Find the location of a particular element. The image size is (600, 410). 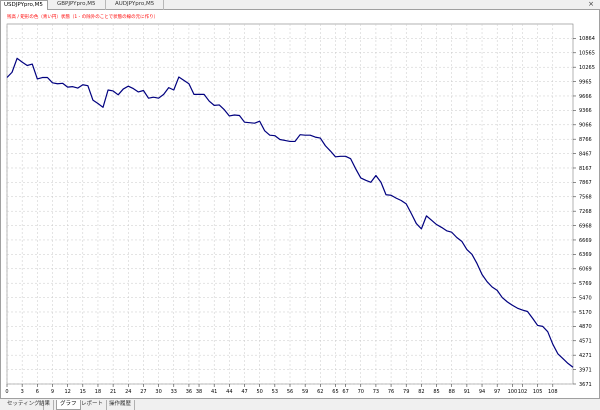

x-tick-label: 9 is located at coordinates (52, 392).